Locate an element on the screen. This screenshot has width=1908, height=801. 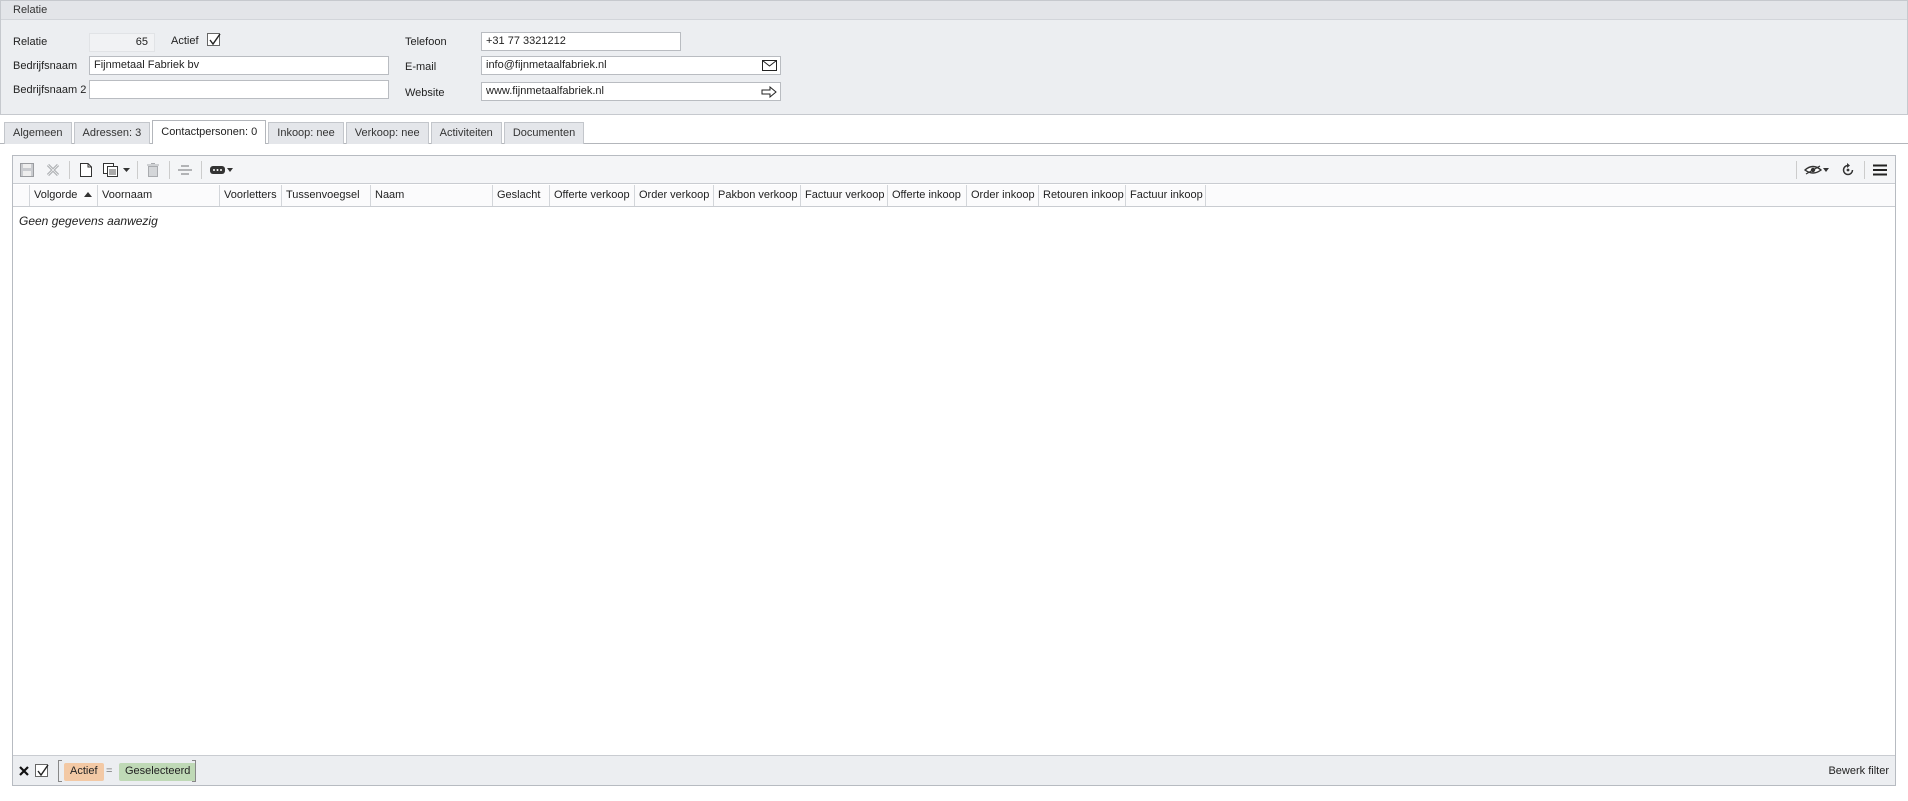
tab-inkoop: Inkoop: nee is located at coordinates (306, 133).